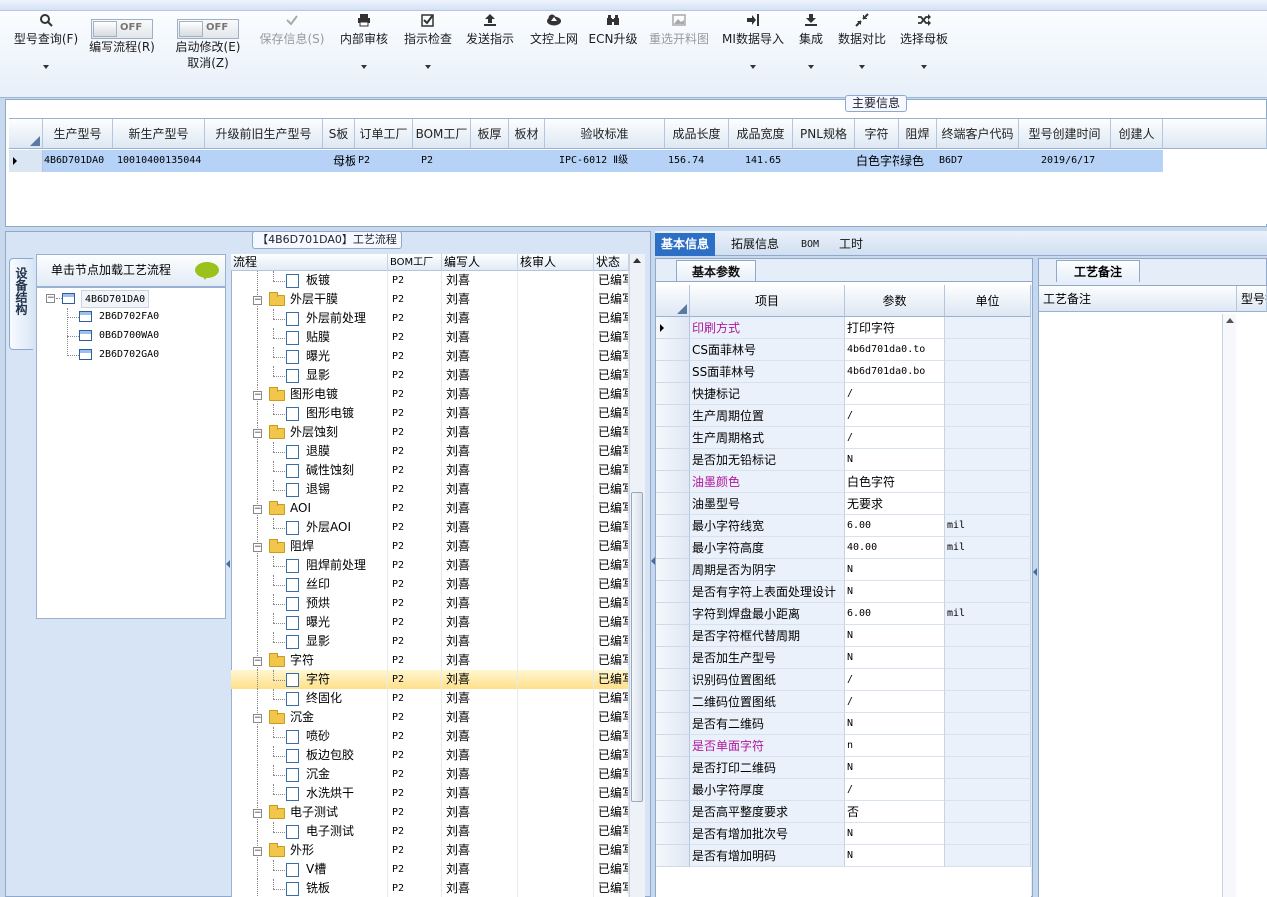 The width and height of the screenshot is (1267, 897). Describe the element at coordinates (430, 660) in the screenshot. I see `flow-group-row: − 字符 P2刘喜 已编写` at that location.